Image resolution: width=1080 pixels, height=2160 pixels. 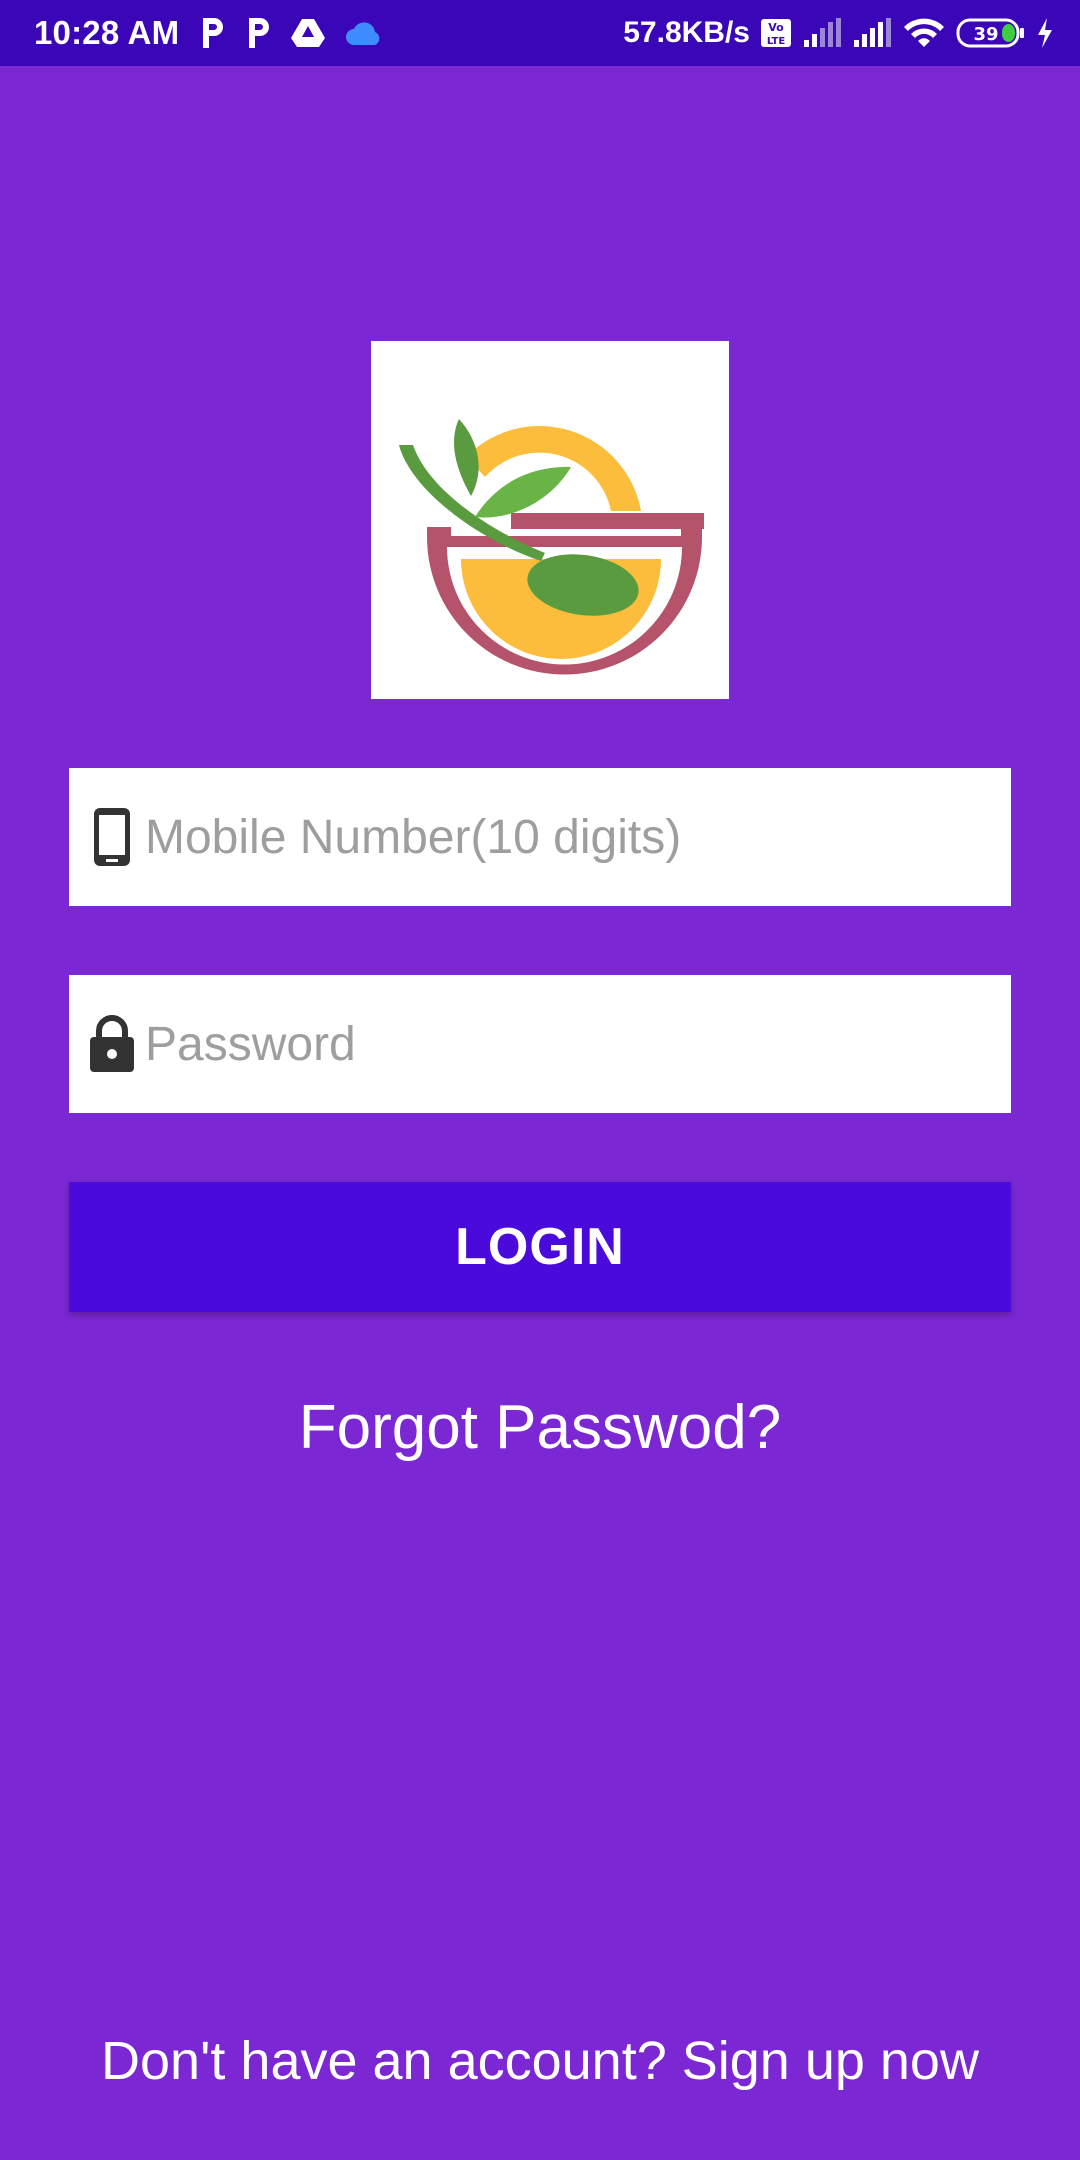 I want to click on password-input, so click(x=565, y=1044).